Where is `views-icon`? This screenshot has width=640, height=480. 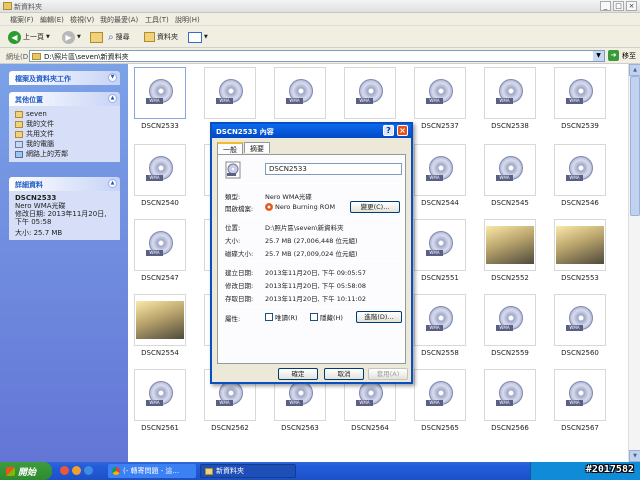
views-icon is located at coordinates (195, 37).